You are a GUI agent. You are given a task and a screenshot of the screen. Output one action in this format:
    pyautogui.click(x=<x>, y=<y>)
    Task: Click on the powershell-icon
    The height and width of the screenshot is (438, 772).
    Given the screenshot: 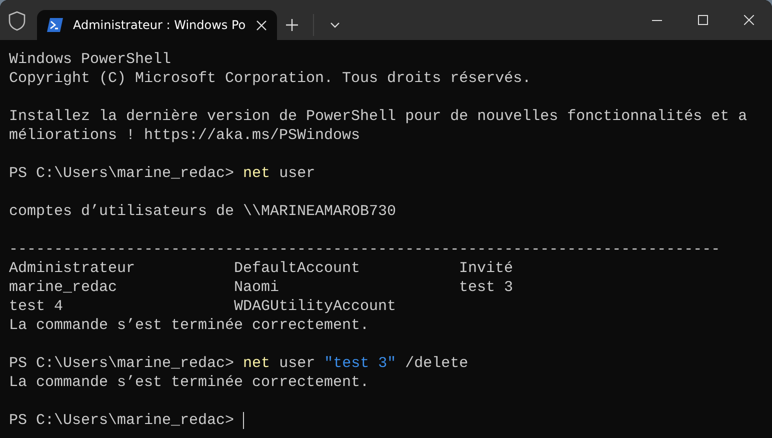 What is the action you would take?
    pyautogui.click(x=55, y=25)
    